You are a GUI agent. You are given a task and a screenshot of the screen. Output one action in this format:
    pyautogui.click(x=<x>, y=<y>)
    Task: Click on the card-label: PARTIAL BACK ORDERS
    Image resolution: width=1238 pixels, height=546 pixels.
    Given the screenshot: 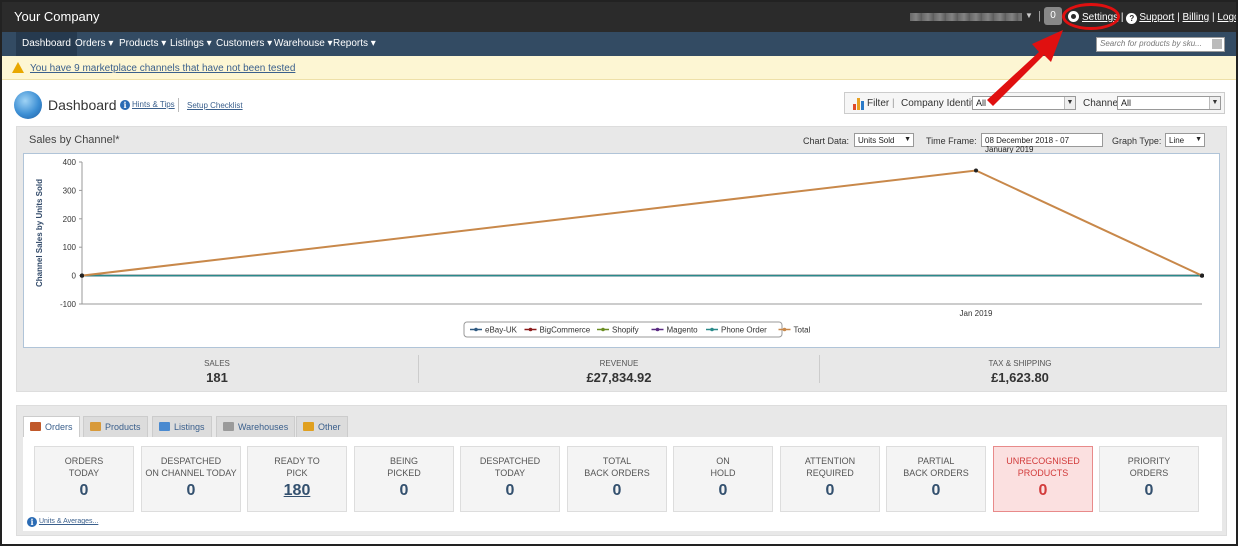 What is the action you would take?
    pyautogui.click(x=936, y=467)
    